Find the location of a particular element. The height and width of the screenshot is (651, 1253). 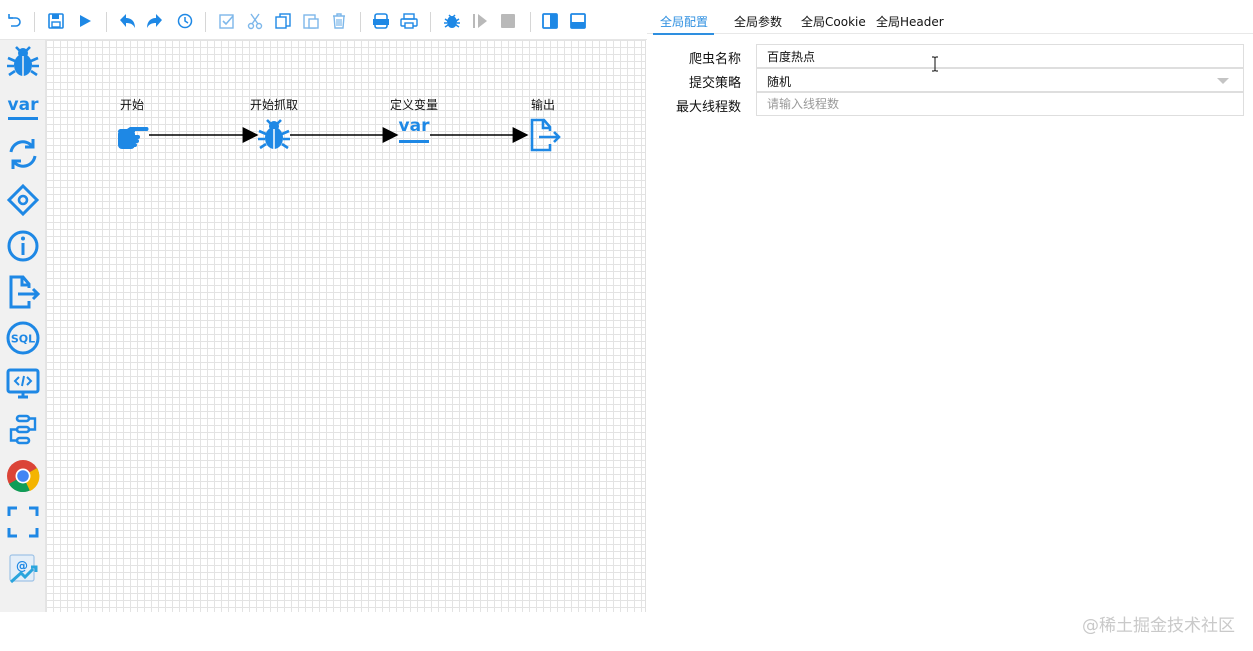

toolbar is located at coordinates (323, 20).